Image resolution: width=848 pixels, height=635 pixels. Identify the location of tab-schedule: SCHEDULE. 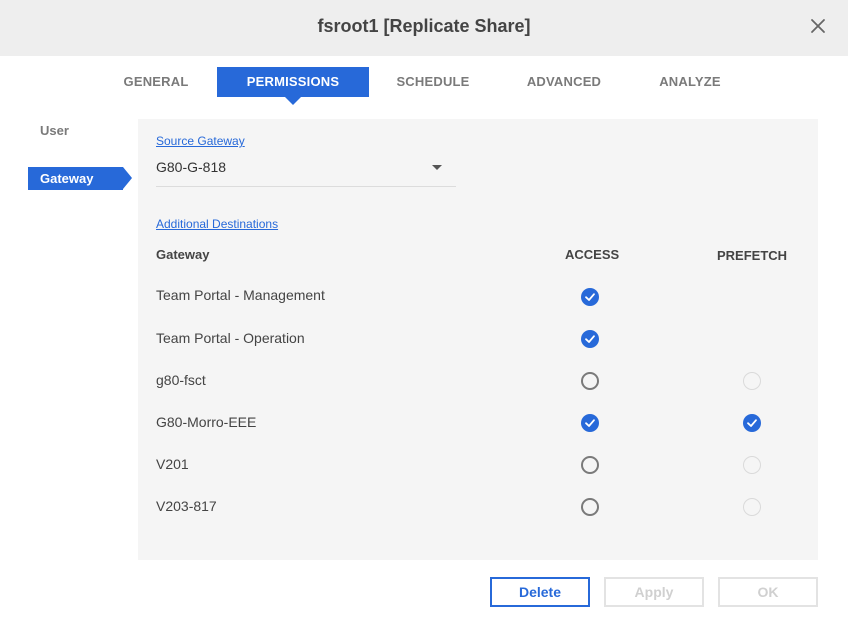
(433, 82).